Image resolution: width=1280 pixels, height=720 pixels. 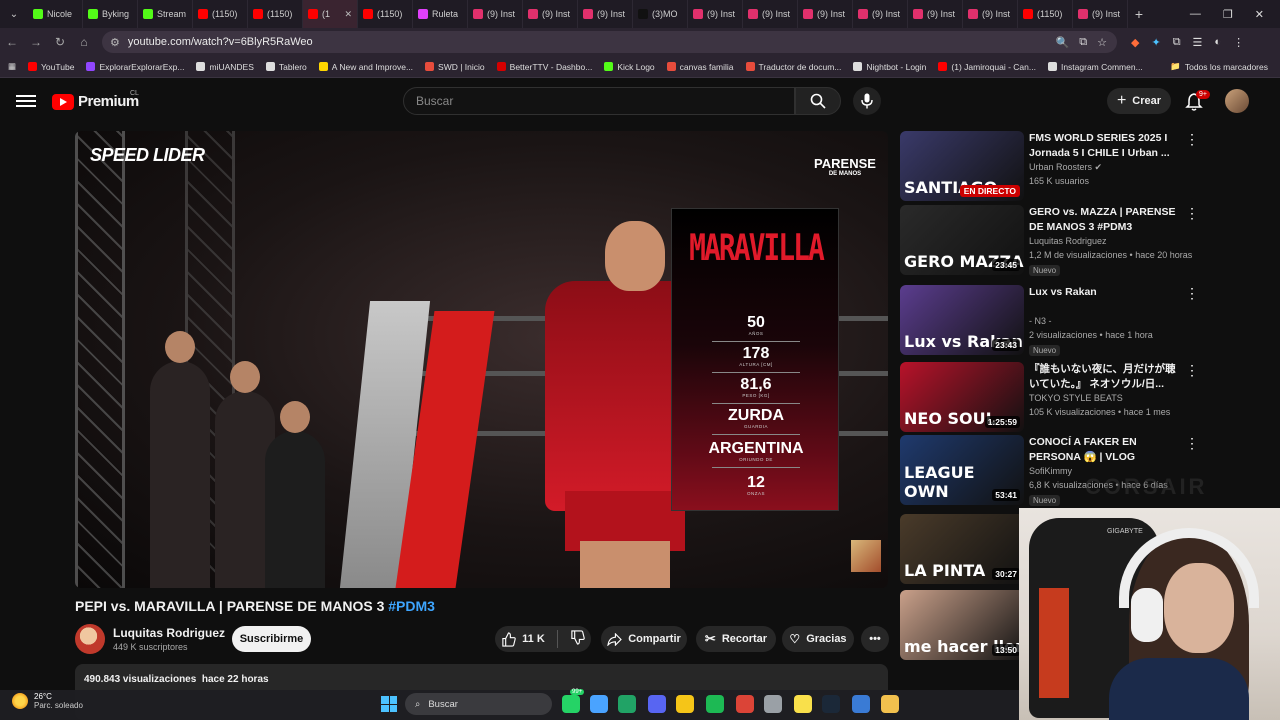 What do you see at coordinates (599, 101) in the screenshot?
I see `search-input: Buscar` at bounding box center [599, 101].